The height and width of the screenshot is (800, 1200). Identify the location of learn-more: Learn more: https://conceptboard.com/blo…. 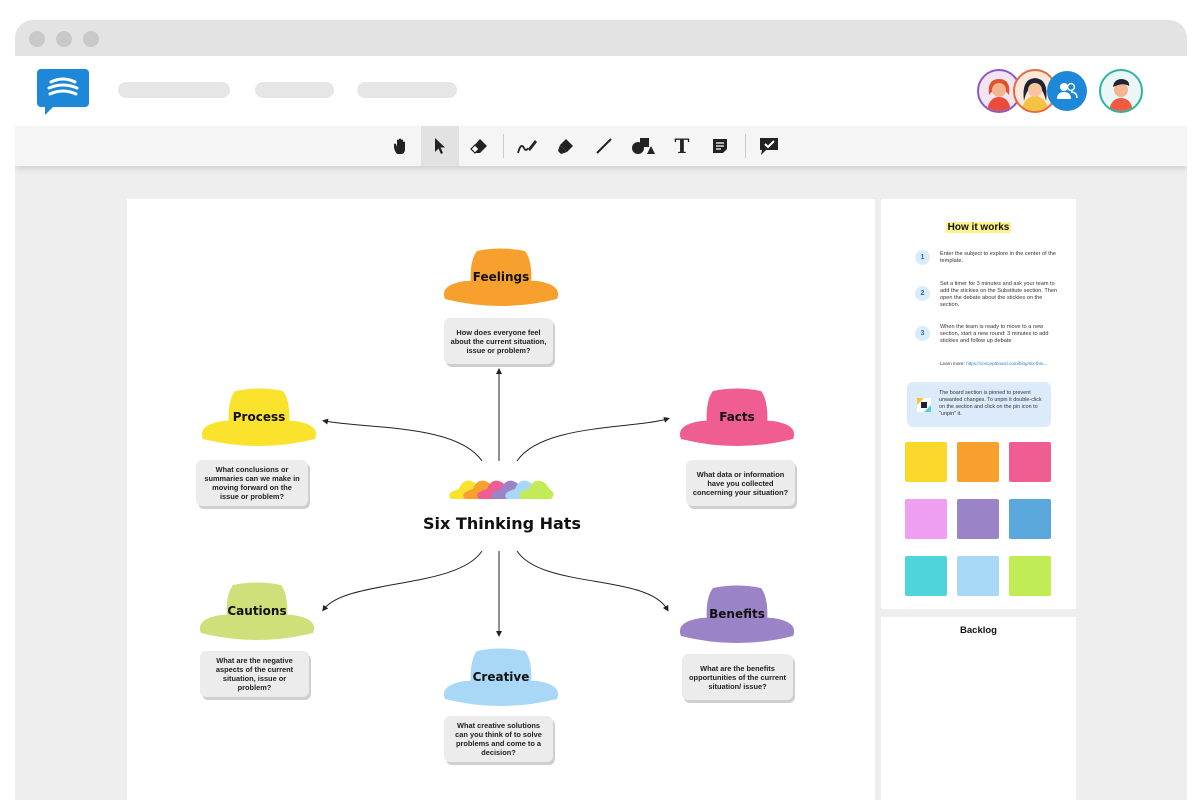
(1002, 363).